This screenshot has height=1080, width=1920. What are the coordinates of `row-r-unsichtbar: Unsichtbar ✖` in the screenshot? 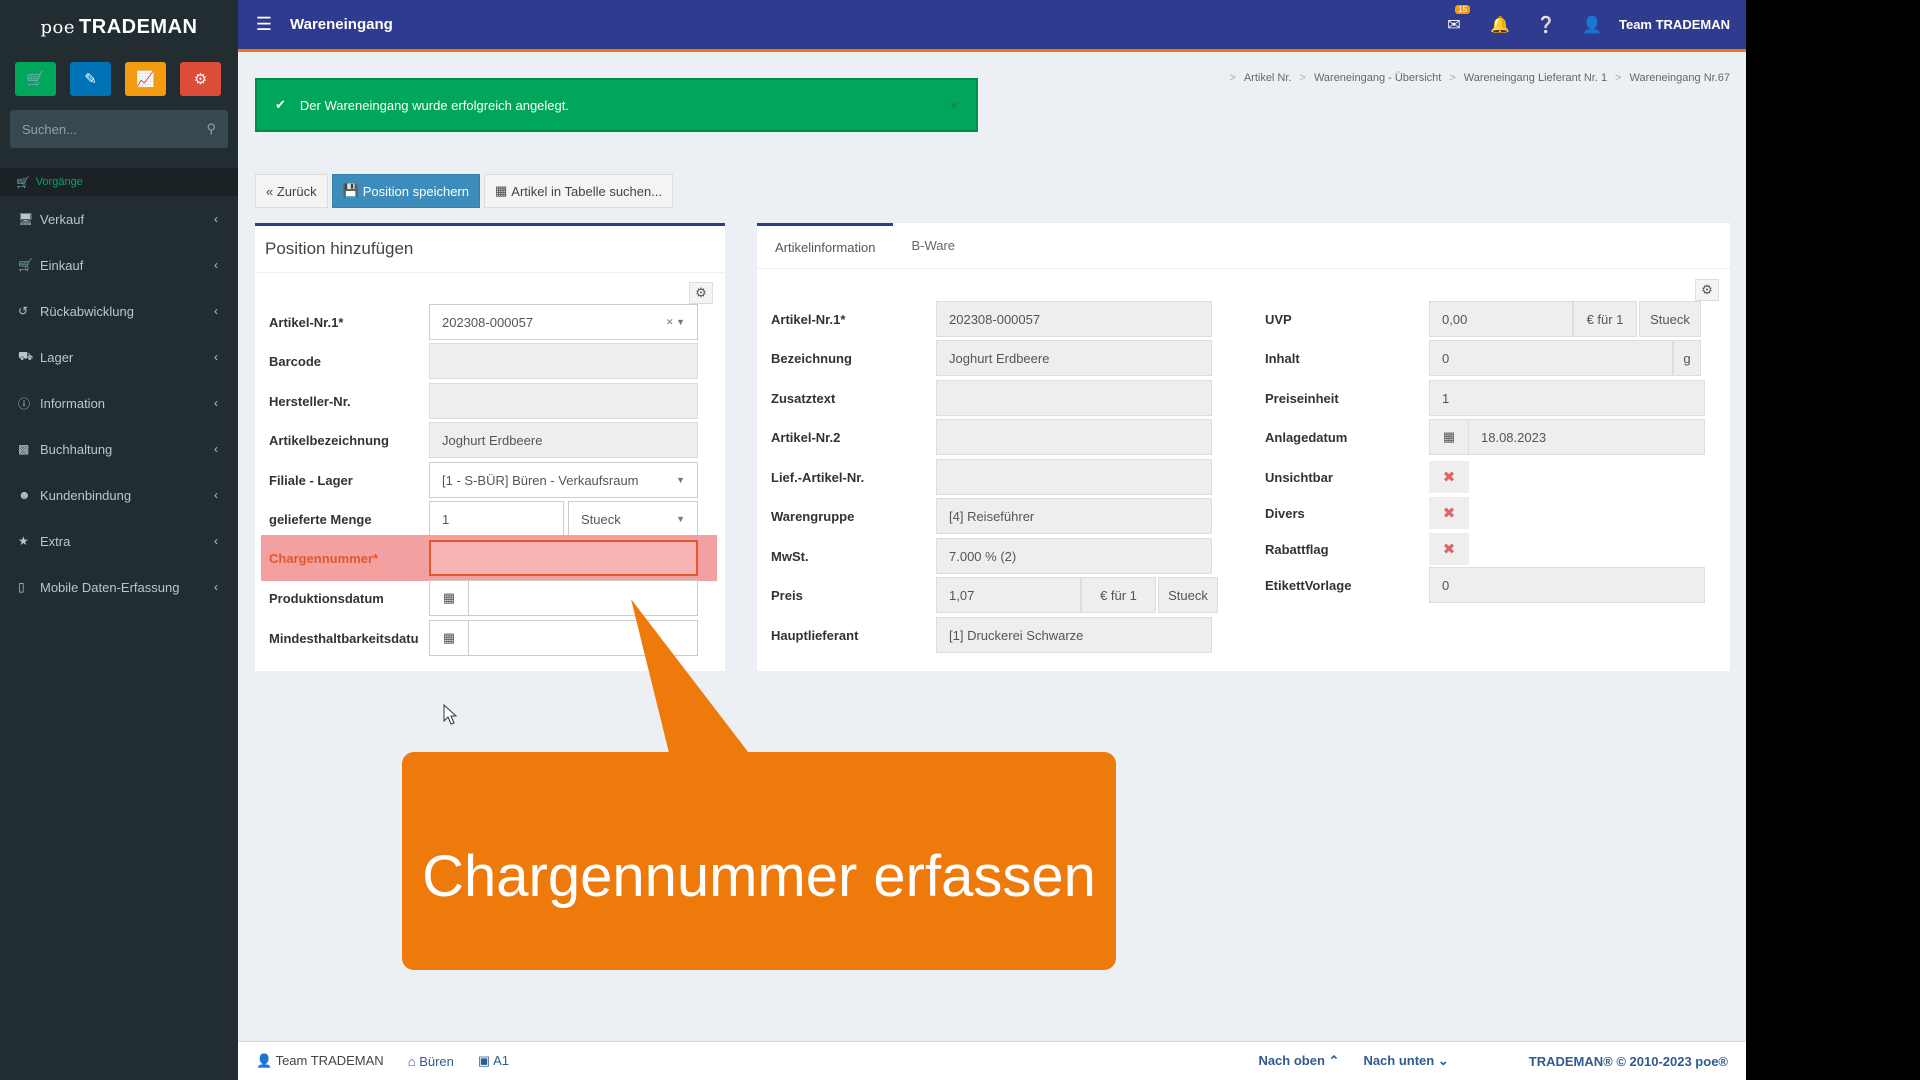 It's located at (1367, 477).